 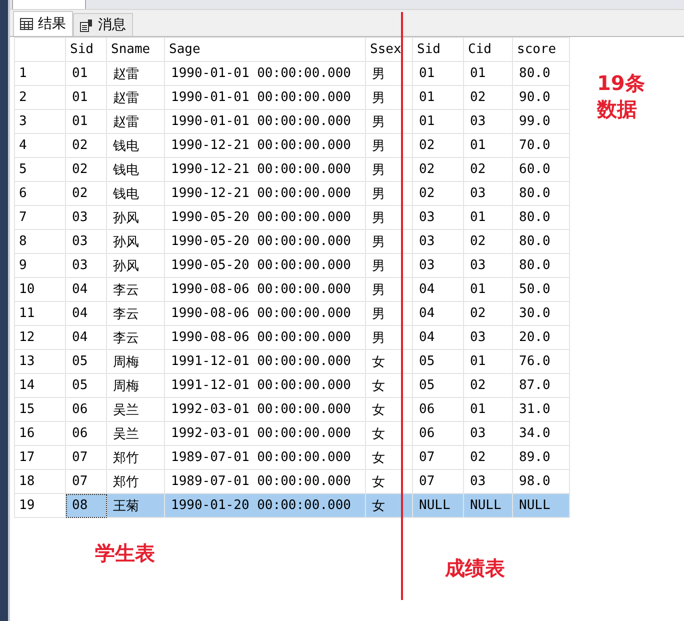 I want to click on result-tab: 消息, so click(x=103, y=24).